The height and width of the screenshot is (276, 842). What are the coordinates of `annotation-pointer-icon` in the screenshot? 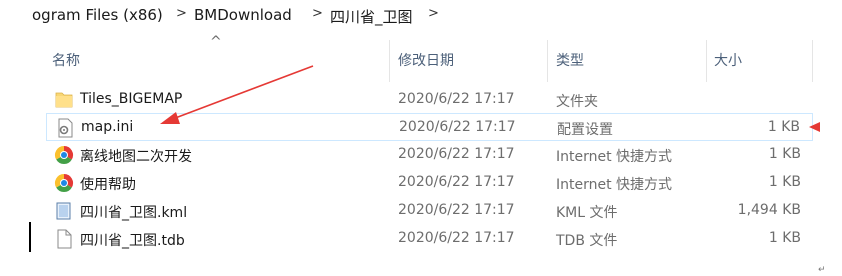 It's located at (814, 127).